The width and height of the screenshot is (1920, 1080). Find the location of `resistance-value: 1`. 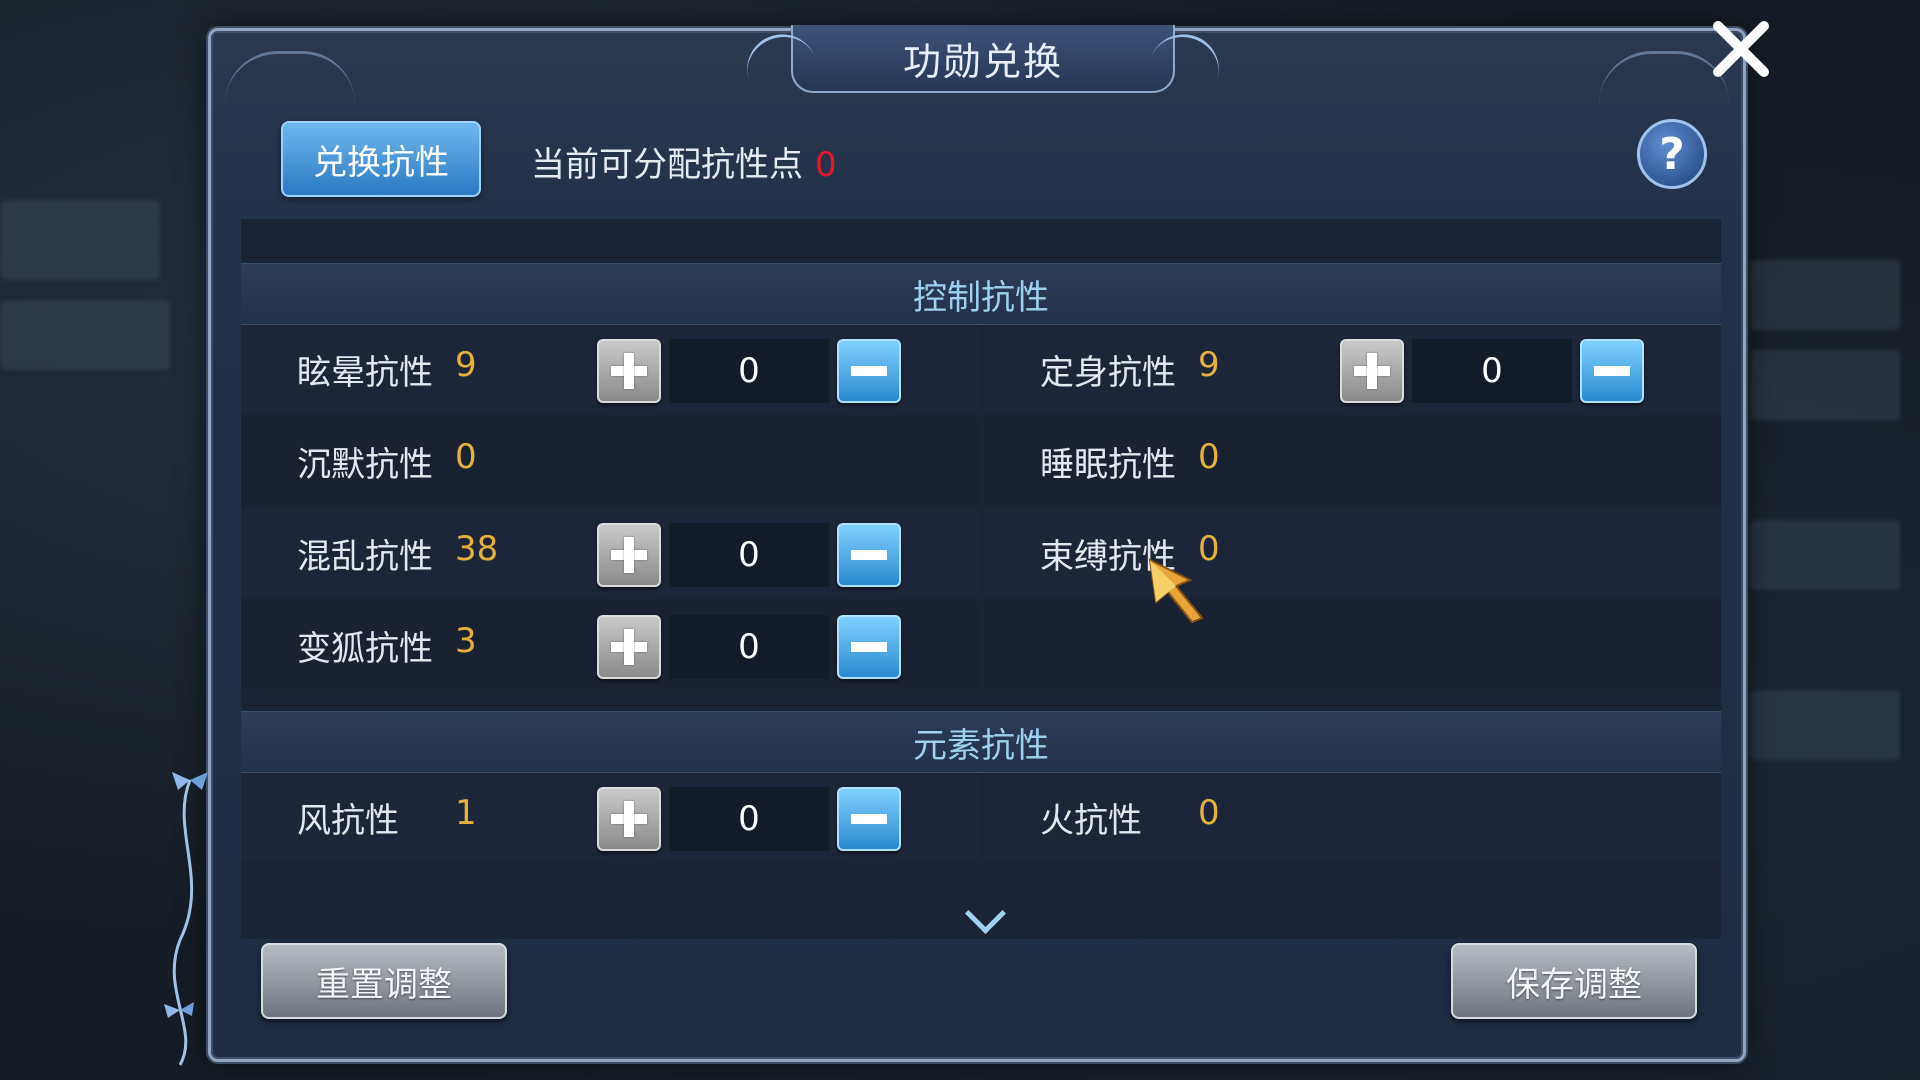

resistance-value: 1 is located at coordinates (466, 813).